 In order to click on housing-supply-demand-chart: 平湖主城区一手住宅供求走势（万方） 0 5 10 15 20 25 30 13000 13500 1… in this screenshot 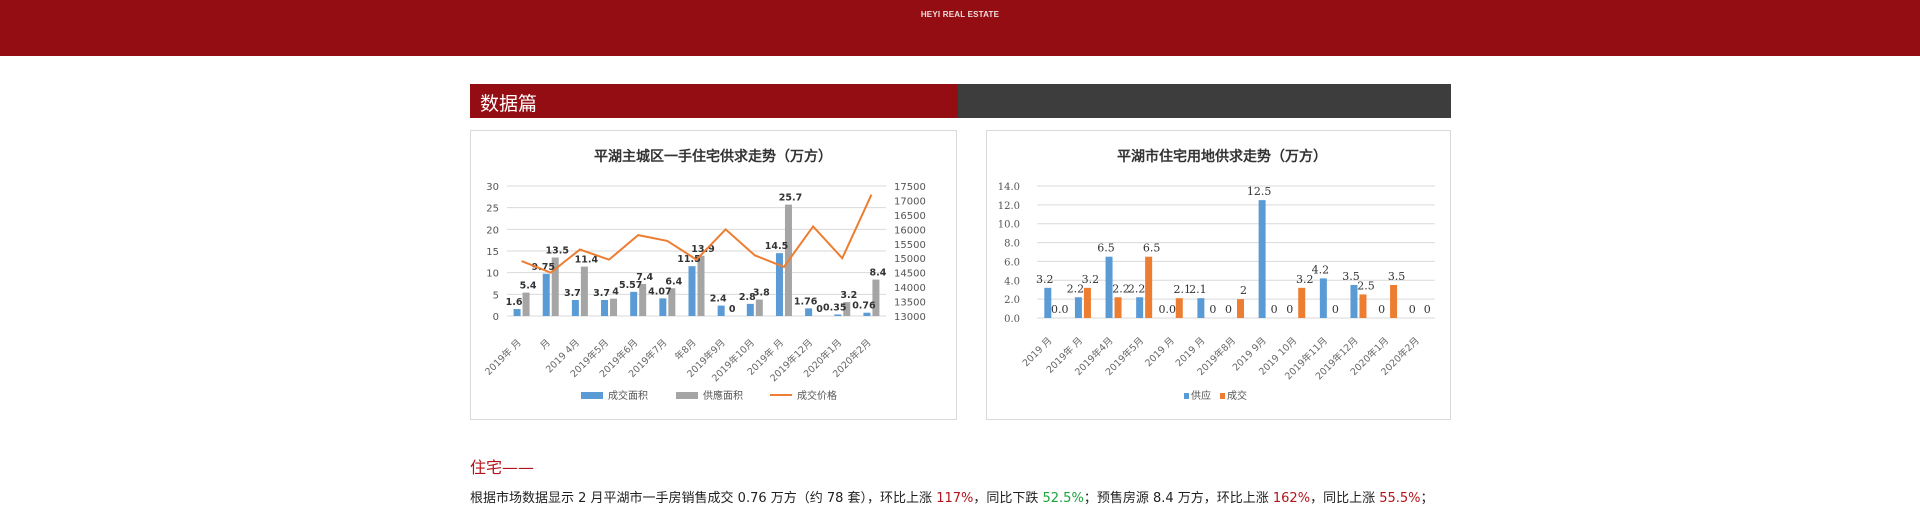, I will do `click(704, 275)`.